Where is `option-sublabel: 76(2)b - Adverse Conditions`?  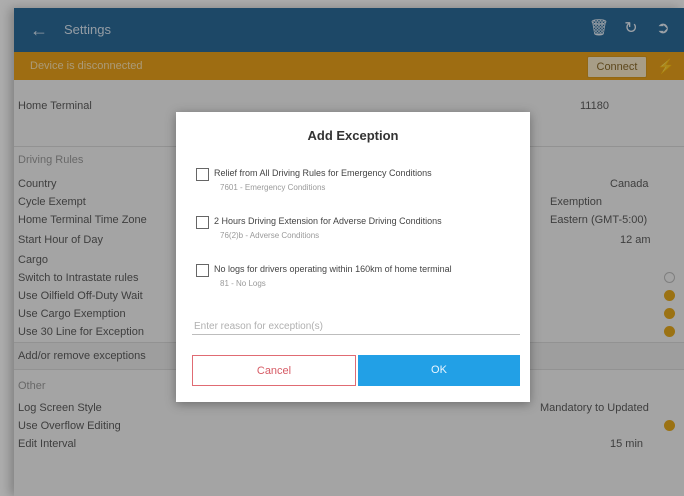 option-sublabel: 76(2)b - Adverse Conditions is located at coordinates (270, 235).